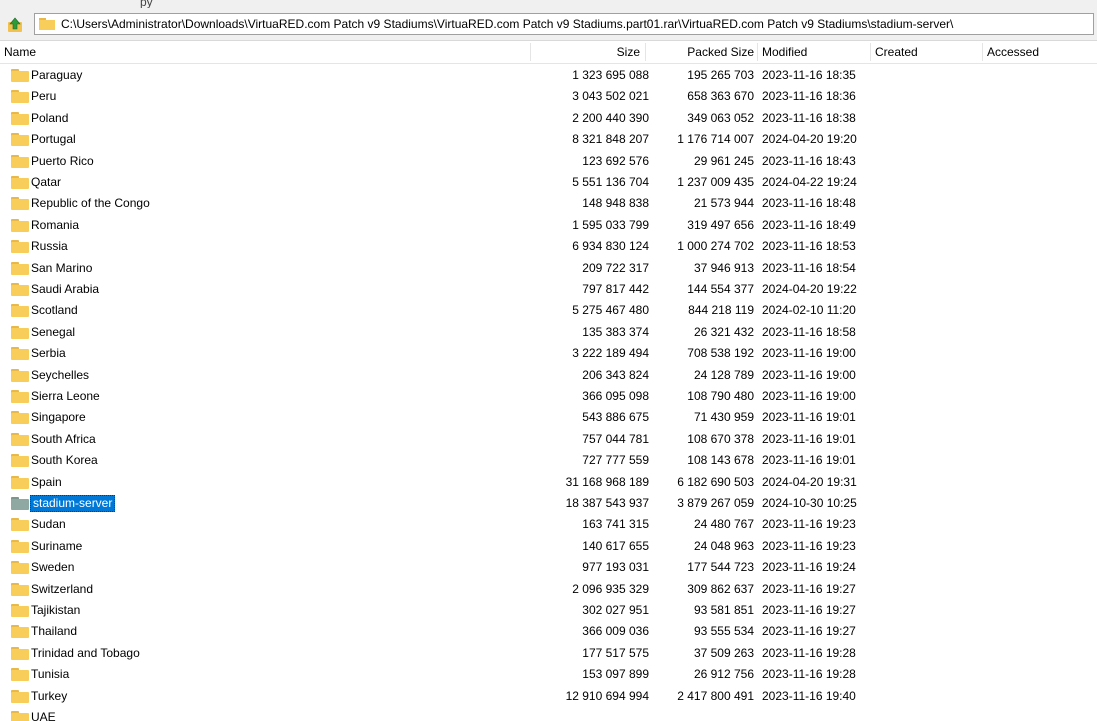 Image resolution: width=1097 pixels, height=721 pixels. What do you see at coordinates (265, 139) in the screenshot?
I see `name-cell: Portugal` at bounding box center [265, 139].